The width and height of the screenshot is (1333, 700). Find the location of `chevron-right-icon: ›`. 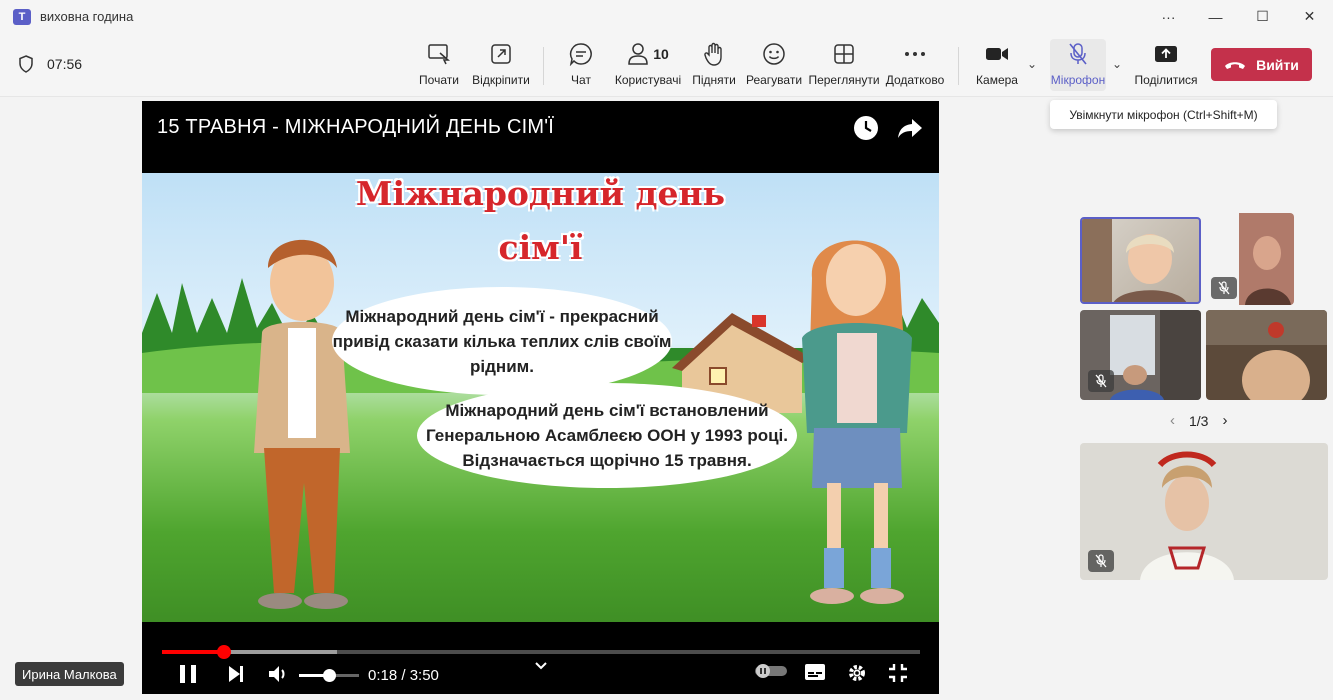

chevron-right-icon: › is located at coordinates (1224, 420).